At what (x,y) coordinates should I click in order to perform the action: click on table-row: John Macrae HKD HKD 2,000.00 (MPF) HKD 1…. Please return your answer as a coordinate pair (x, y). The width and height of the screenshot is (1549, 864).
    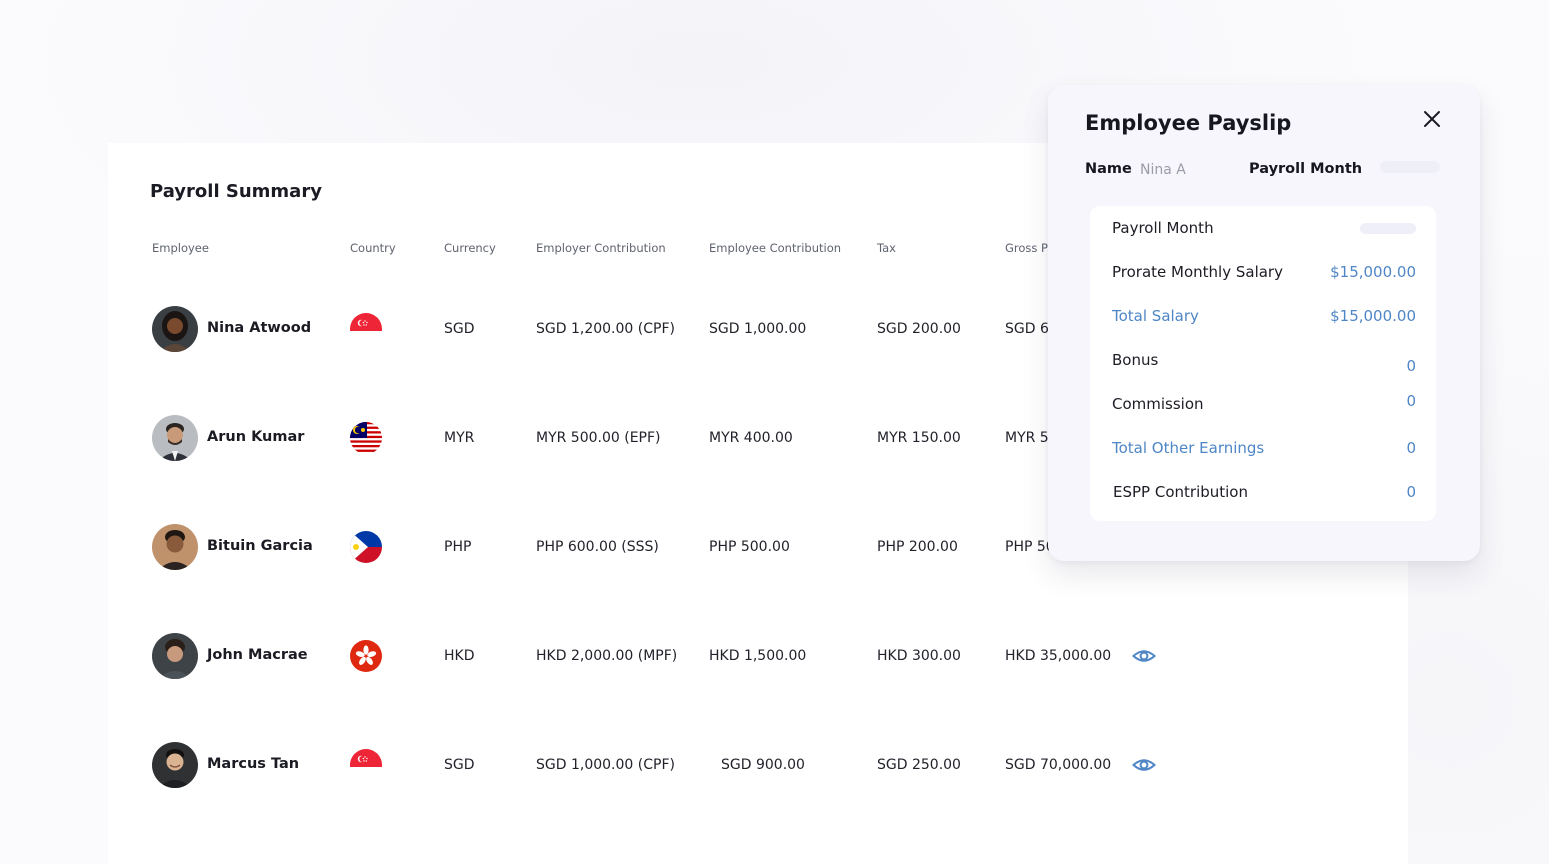
    Looking at the image, I should click on (758, 656).